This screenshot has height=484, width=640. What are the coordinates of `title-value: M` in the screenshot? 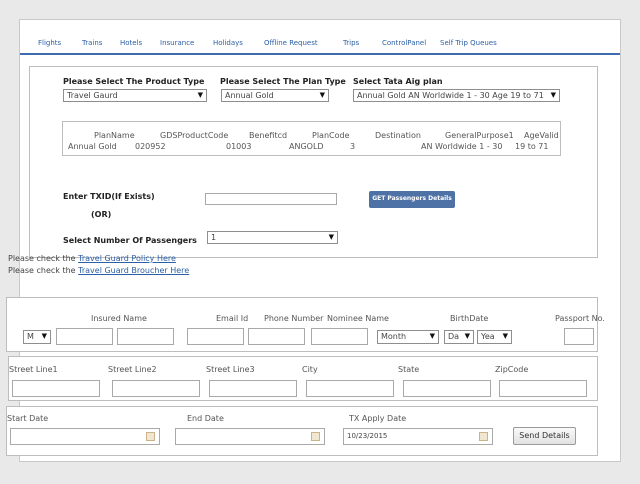 It's located at (30, 336).